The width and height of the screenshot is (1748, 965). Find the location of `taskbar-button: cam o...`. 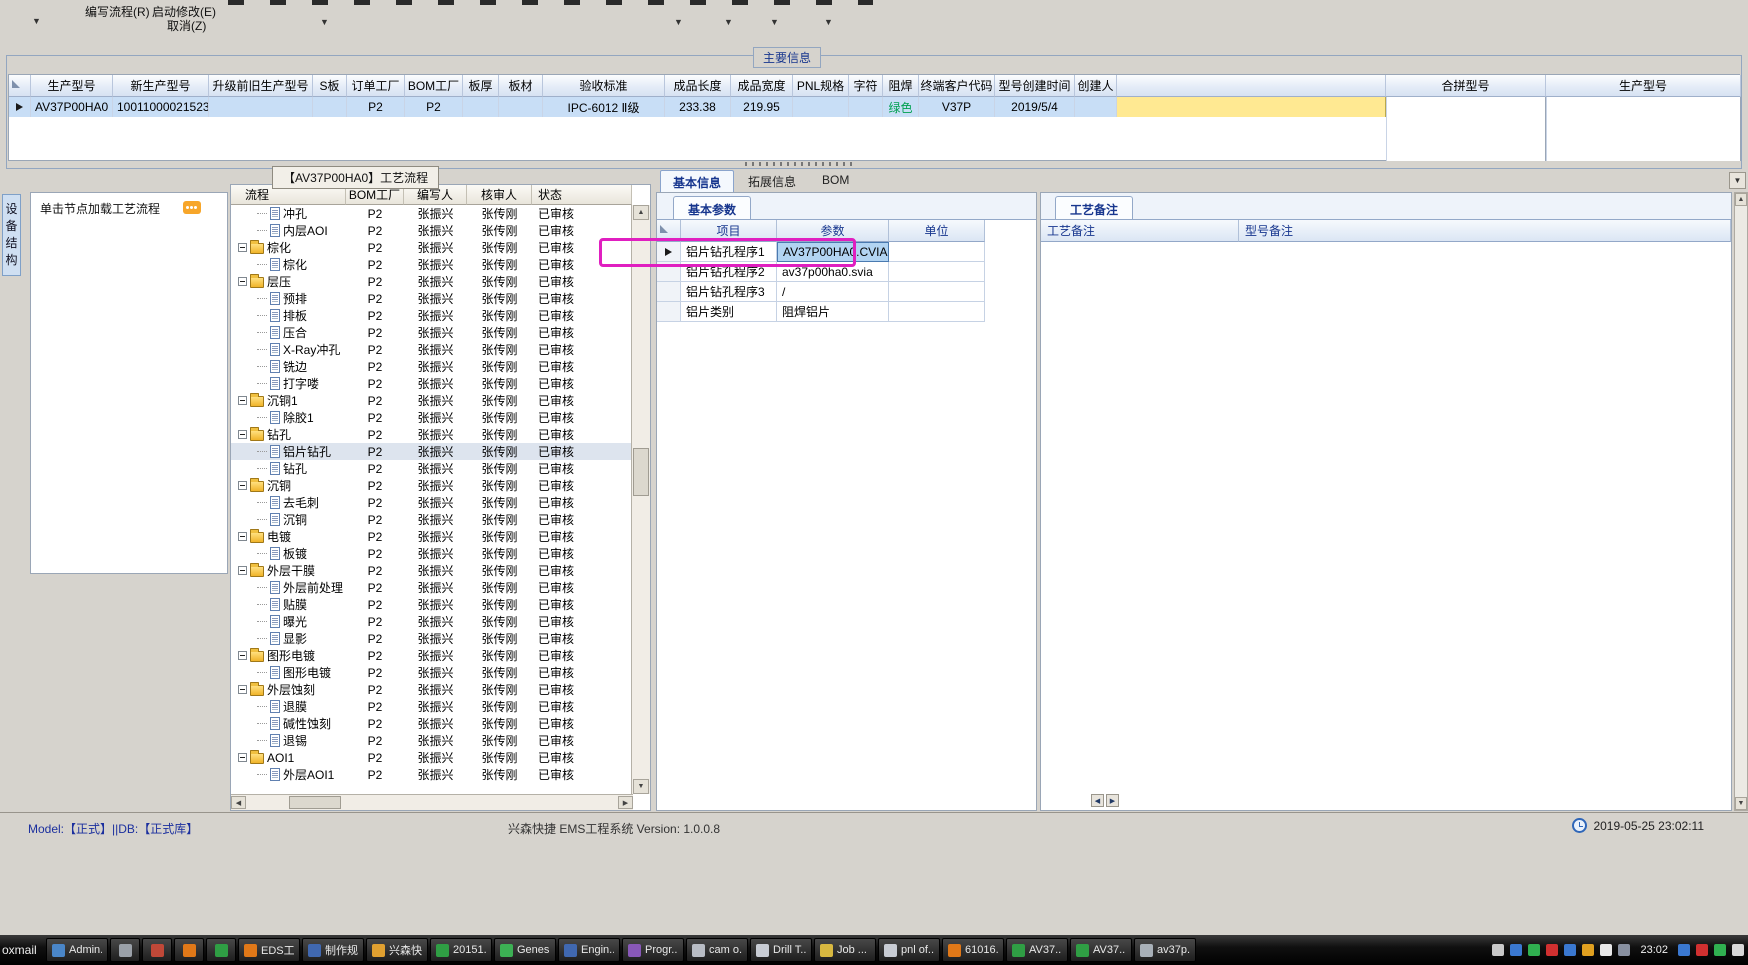

taskbar-button: cam o... is located at coordinates (717, 950).